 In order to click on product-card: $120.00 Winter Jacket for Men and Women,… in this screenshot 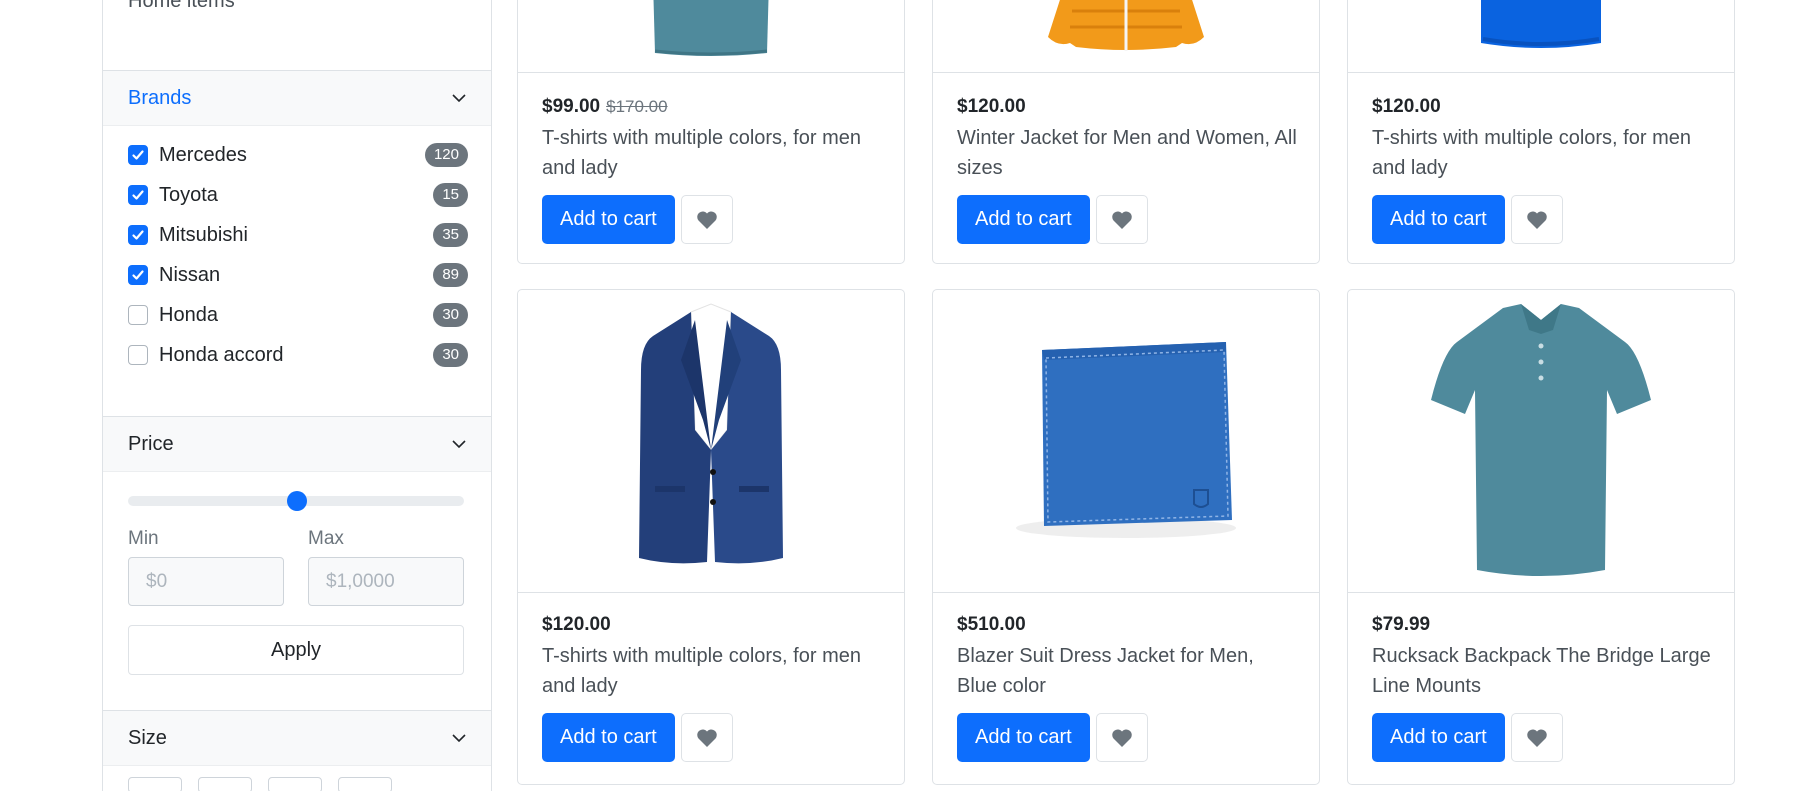, I will do `click(1126, 132)`.